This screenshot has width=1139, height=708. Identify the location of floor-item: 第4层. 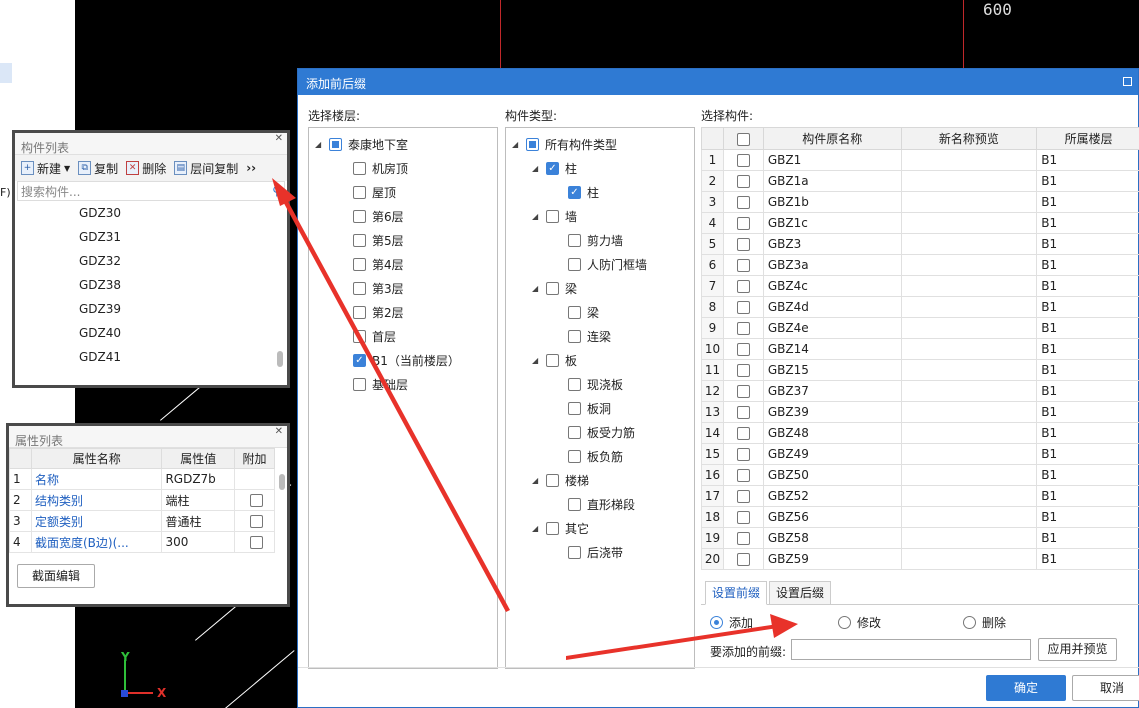
(378, 264).